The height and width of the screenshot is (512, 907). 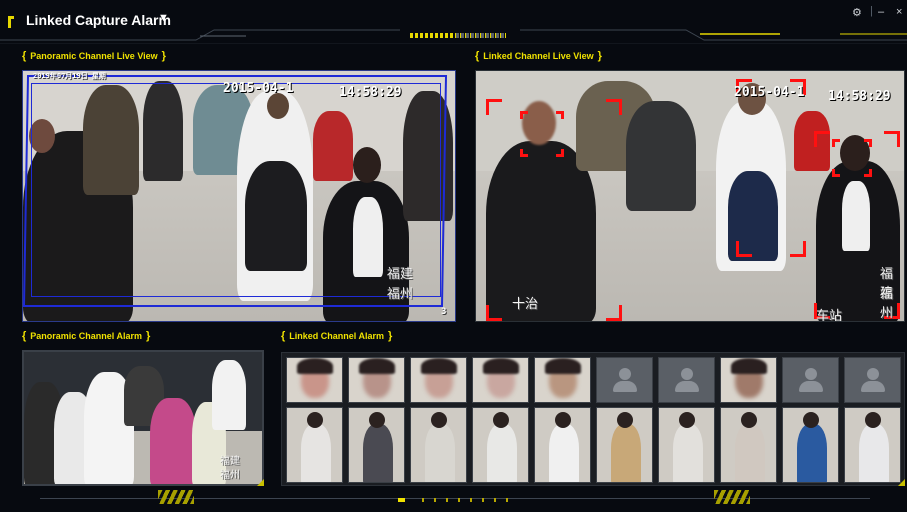 What do you see at coordinates (69, 76) in the screenshot?
I see `osd-timestamp-small: 2019年07月19日 星期` at bounding box center [69, 76].